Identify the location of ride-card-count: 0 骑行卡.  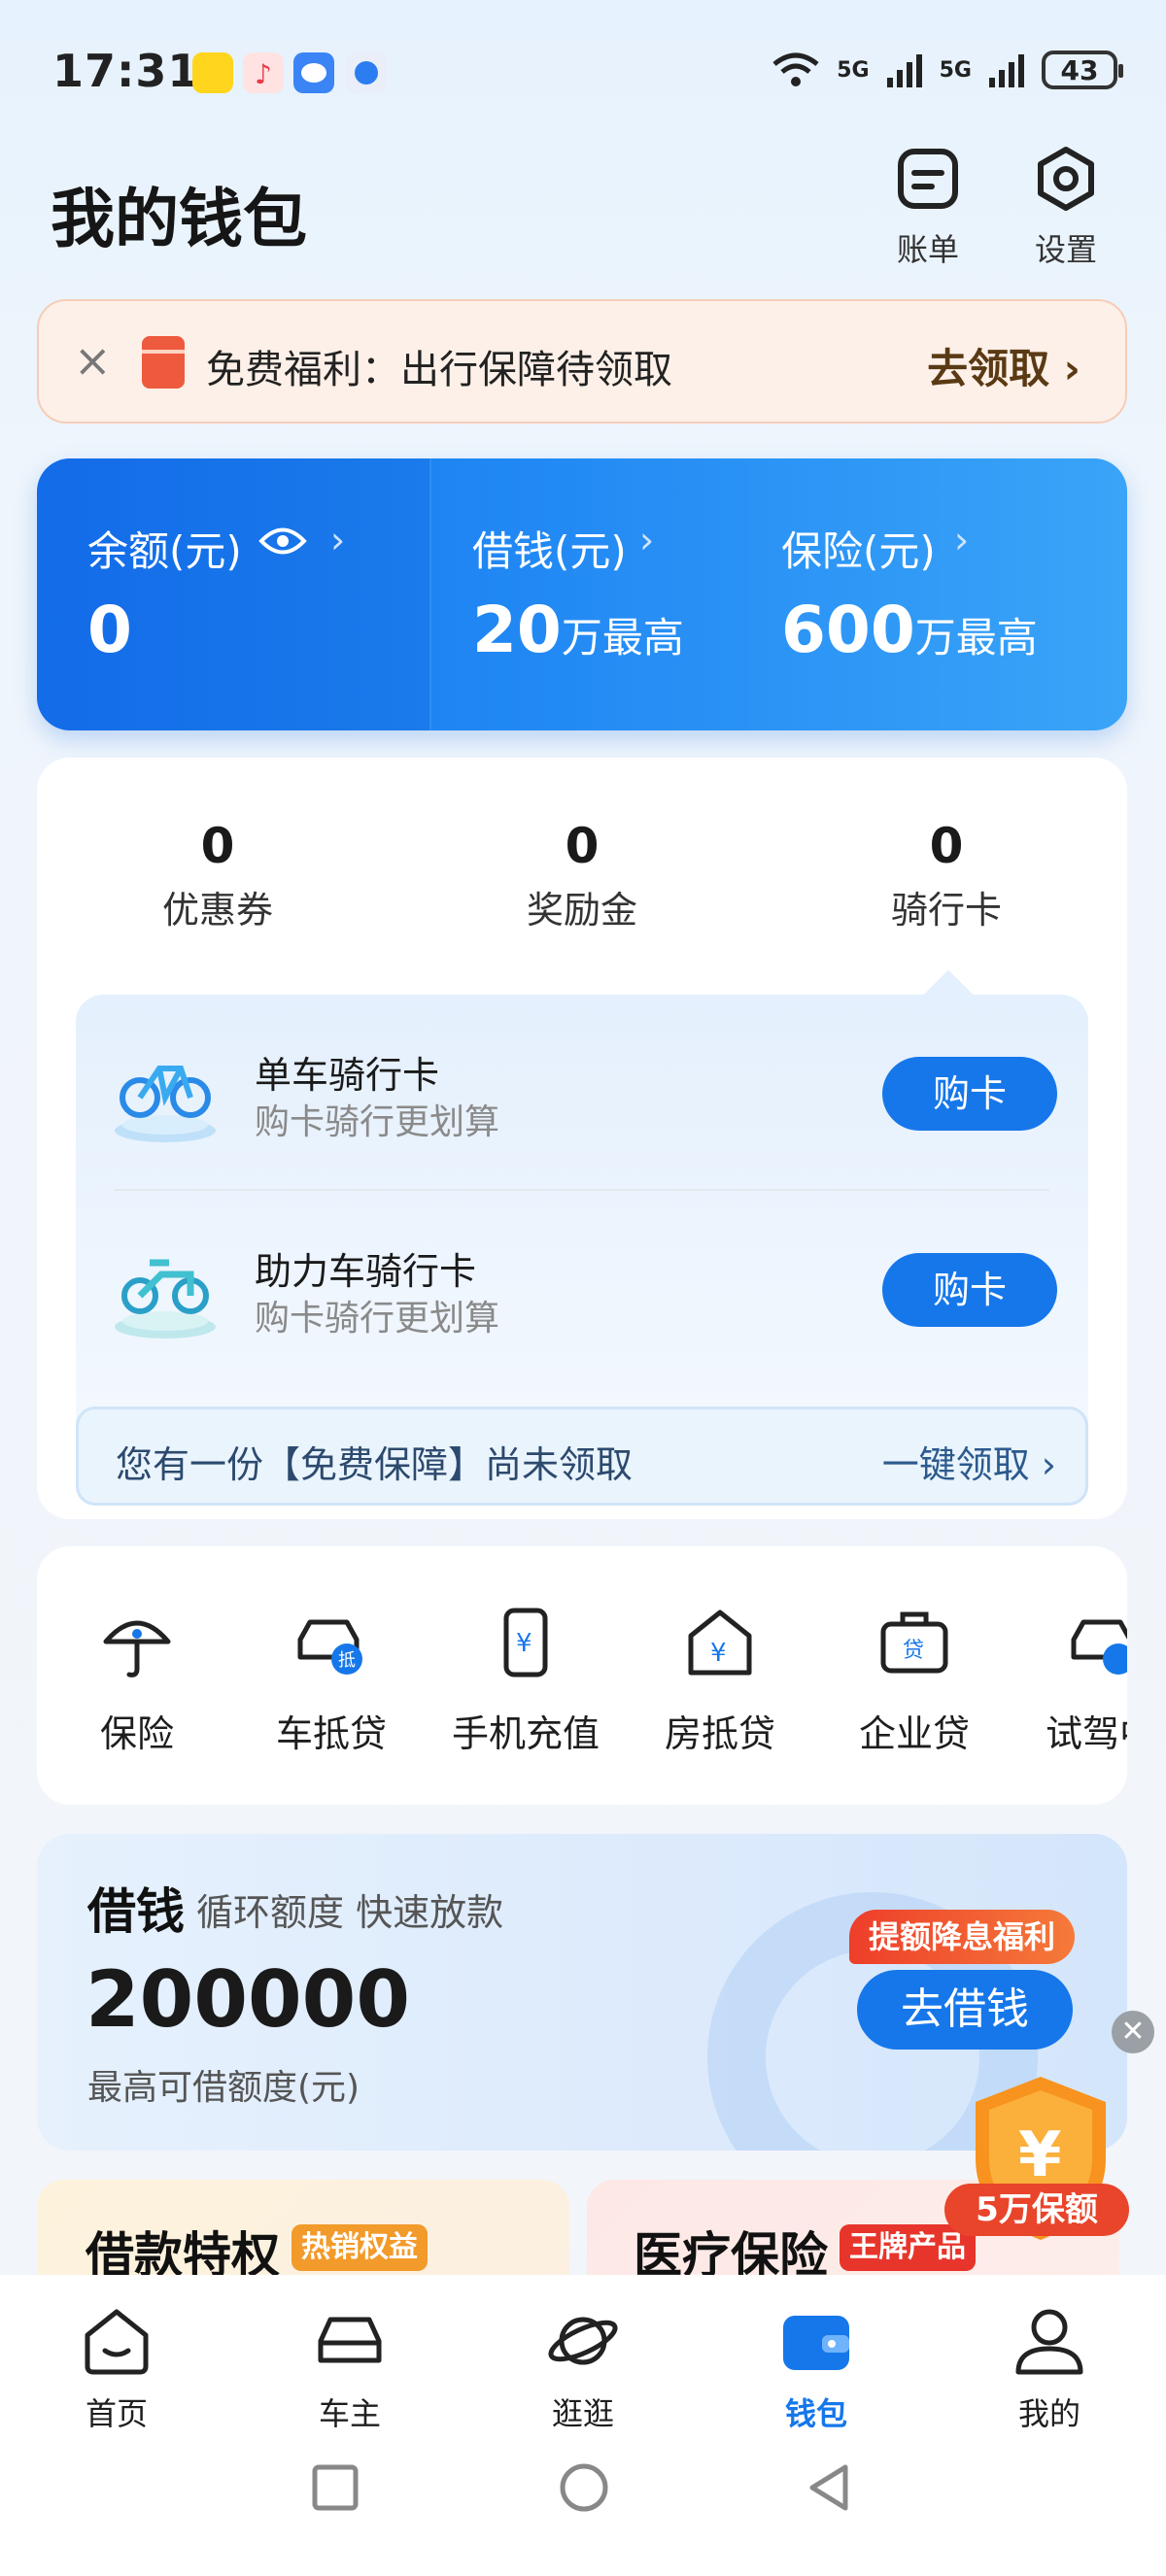
(946, 875).